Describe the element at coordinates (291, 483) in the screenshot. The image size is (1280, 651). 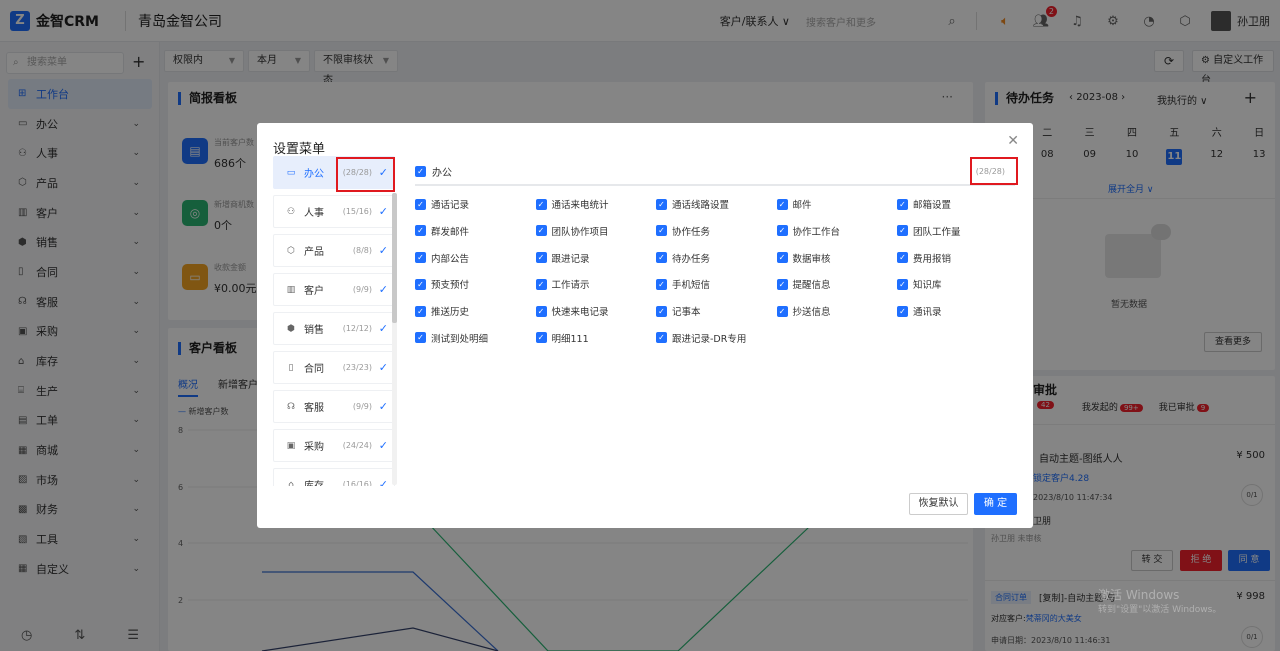
I see `warehouse-icon: ⌂` at that location.